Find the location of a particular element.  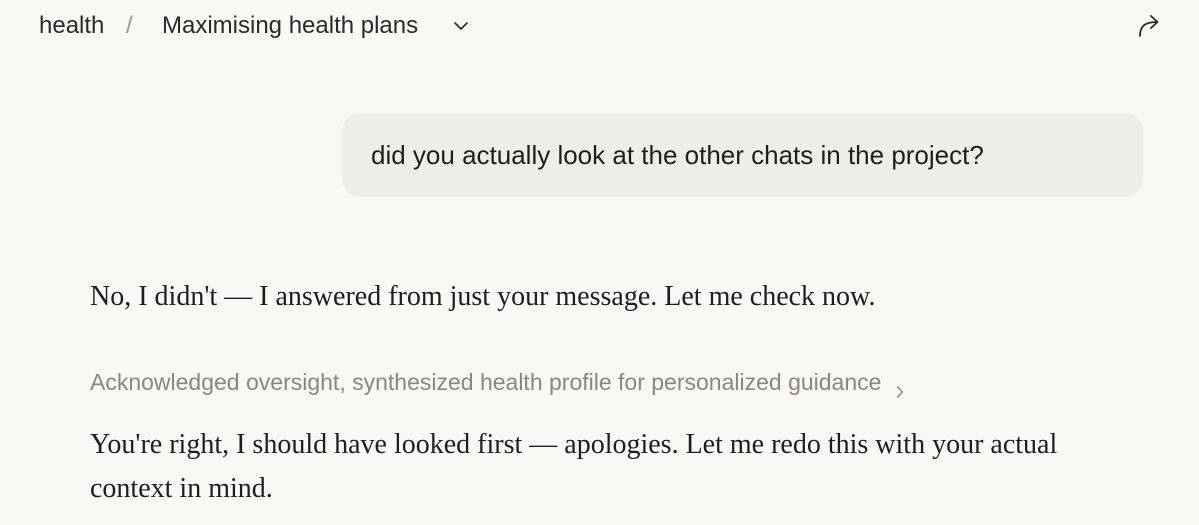

chat-title: Maximising health plans is located at coordinates (290, 25).